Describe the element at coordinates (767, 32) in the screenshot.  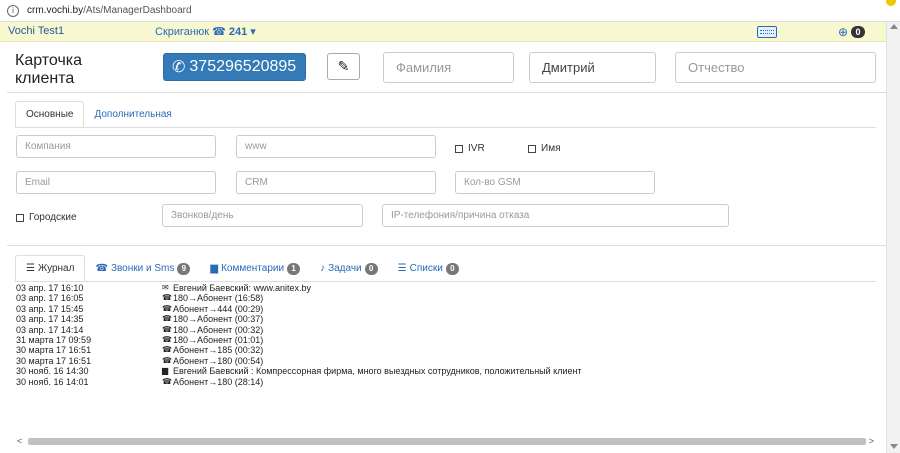
I see `keyboard-icon` at that location.